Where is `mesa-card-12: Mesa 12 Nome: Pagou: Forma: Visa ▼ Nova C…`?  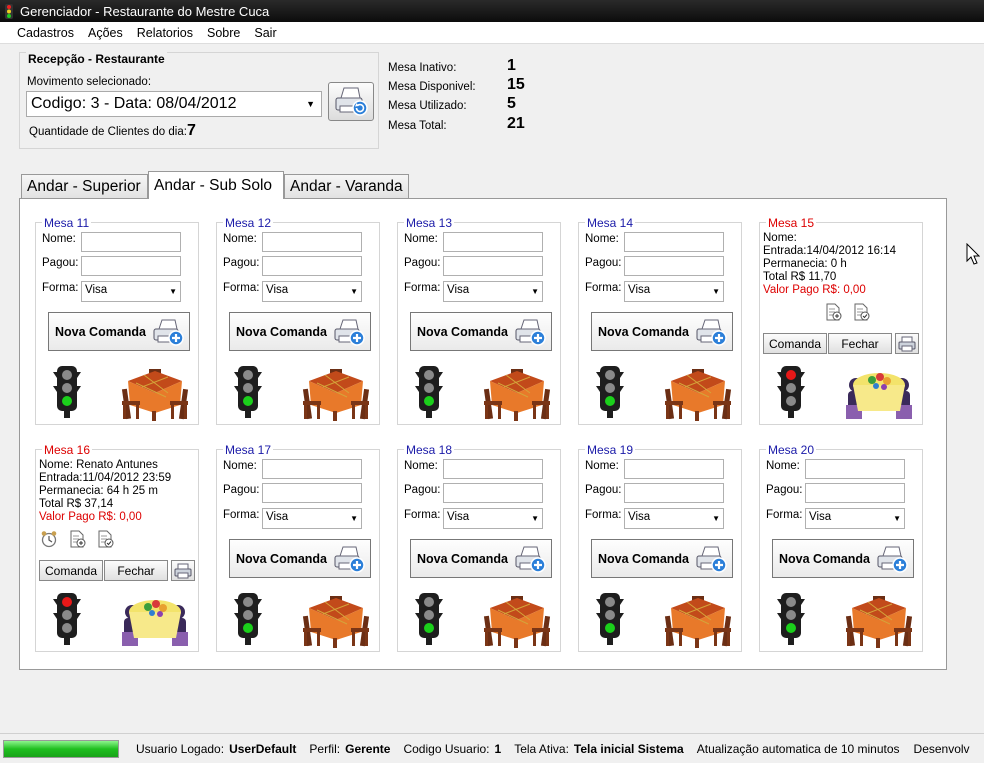
mesa-card-12: Mesa 12 Nome: Pagou: Forma: Visa ▼ Nova C… is located at coordinates (298, 320).